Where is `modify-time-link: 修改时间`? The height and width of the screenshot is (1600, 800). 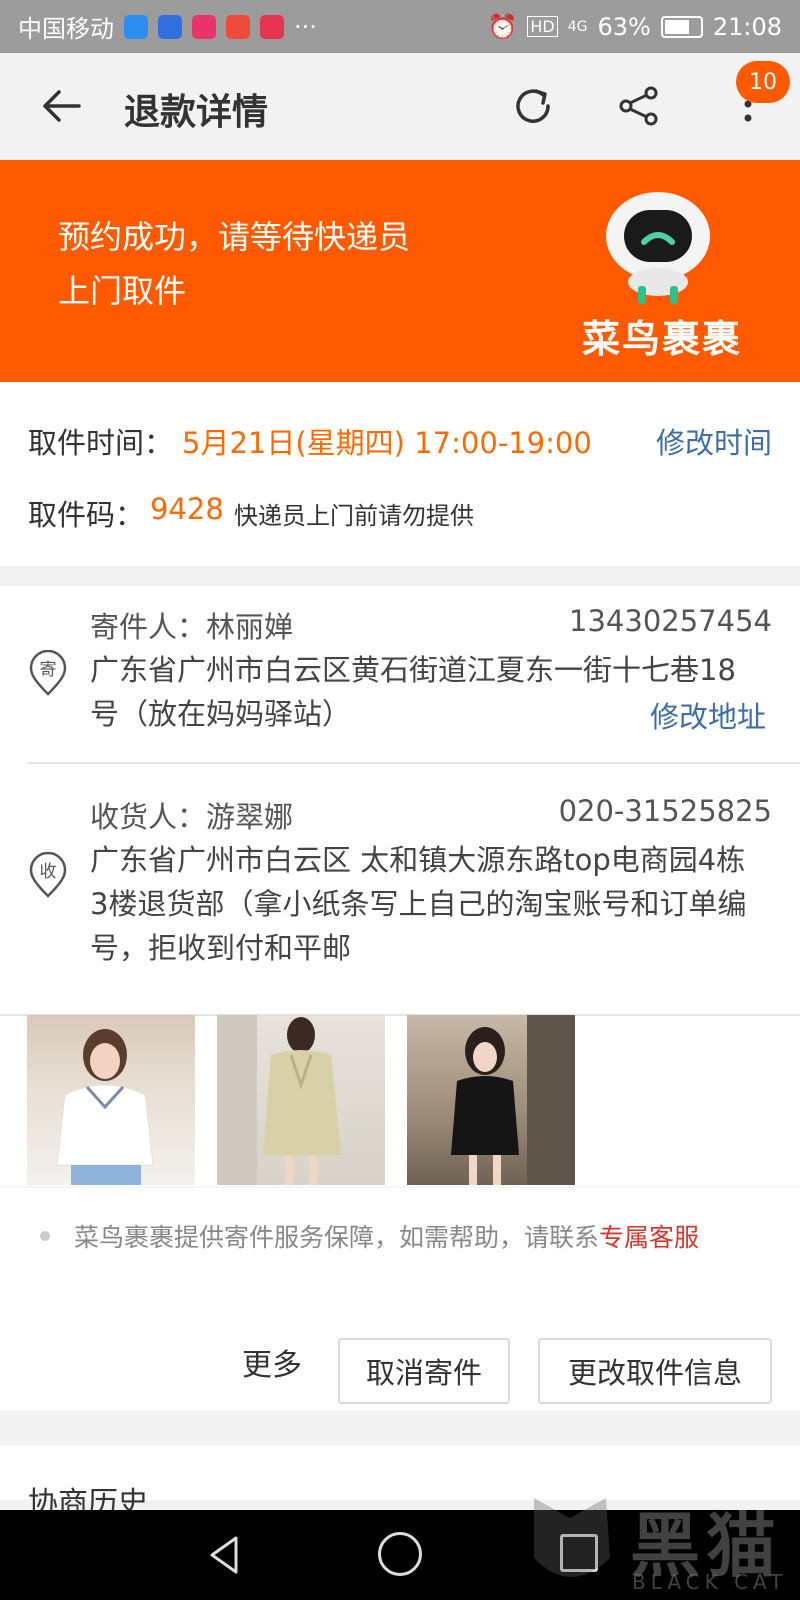 modify-time-link: 修改时间 is located at coordinates (714, 441).